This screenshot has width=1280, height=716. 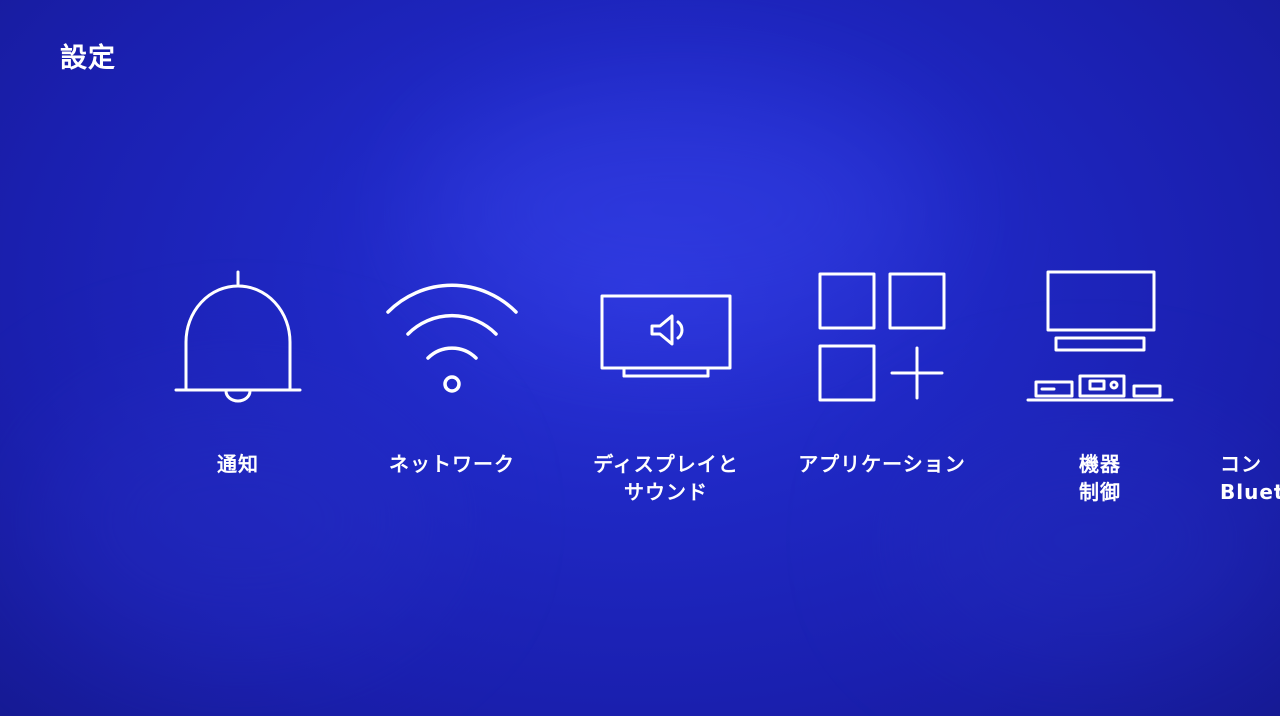 What do you see at coordinates (452, 337) in the screenshot?
I see `wifi-icon` at bounding box center [452, 337].